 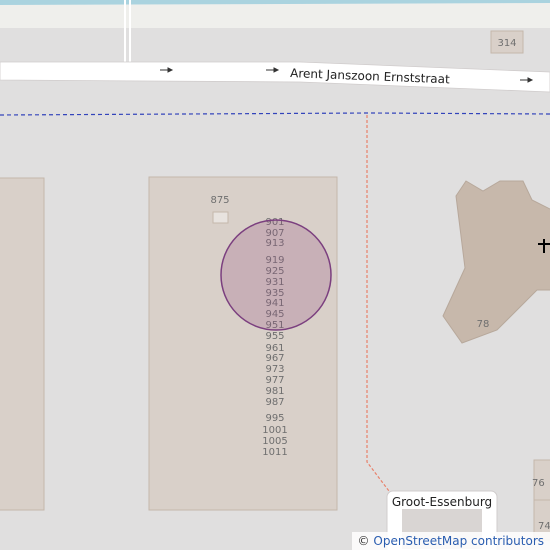 What do you see at coordinates (458, 541) in the screenshot?
I see `attribution-link: OpenStreetMap contributors` at bounding box center [458, 541].